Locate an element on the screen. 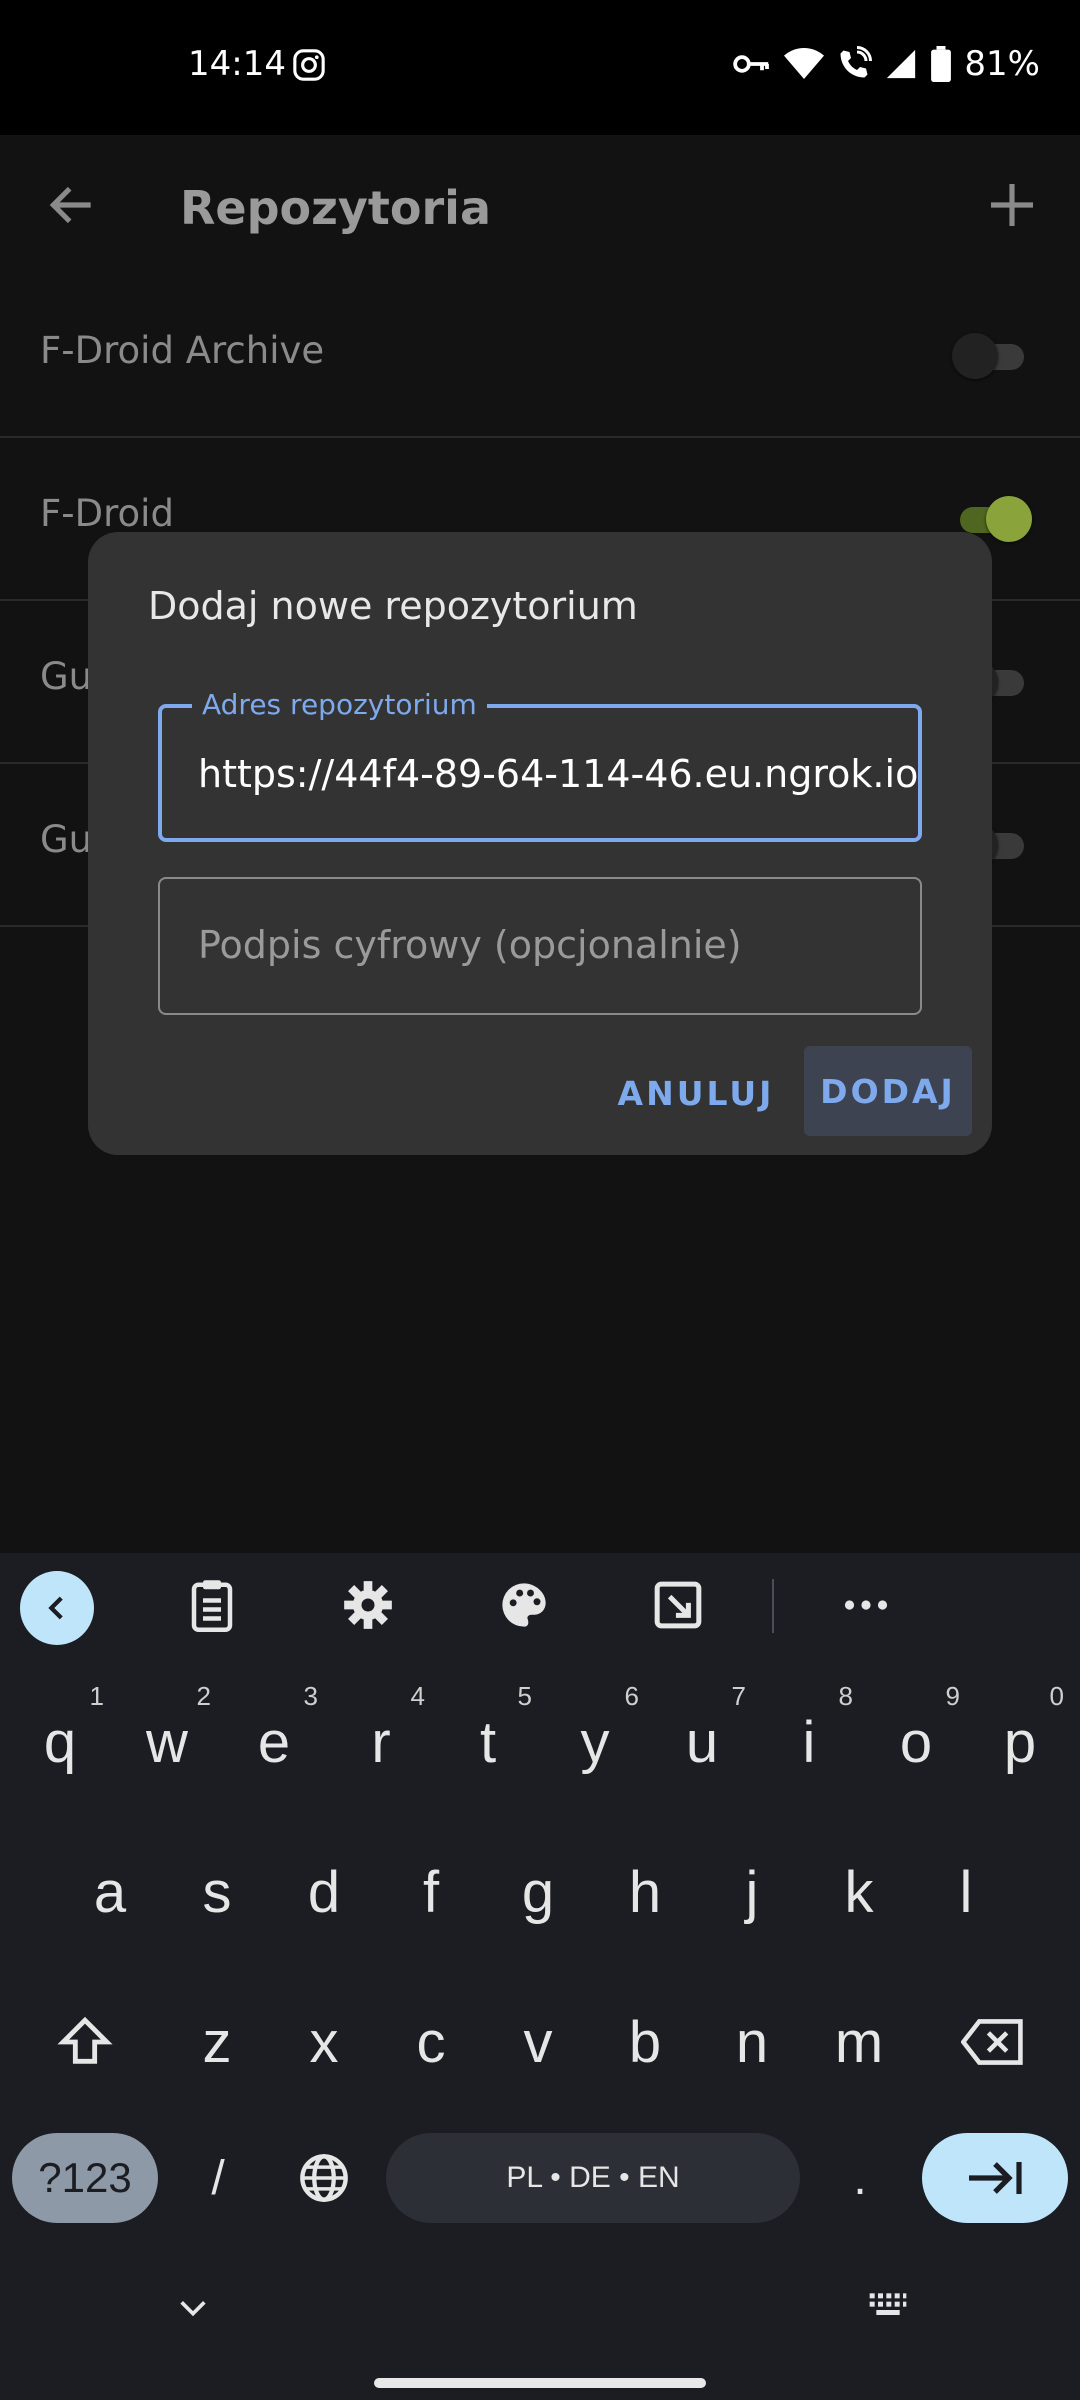 This screenshot has height=2400, width=1080. key-f: f is located at coordinates (431, 1892).